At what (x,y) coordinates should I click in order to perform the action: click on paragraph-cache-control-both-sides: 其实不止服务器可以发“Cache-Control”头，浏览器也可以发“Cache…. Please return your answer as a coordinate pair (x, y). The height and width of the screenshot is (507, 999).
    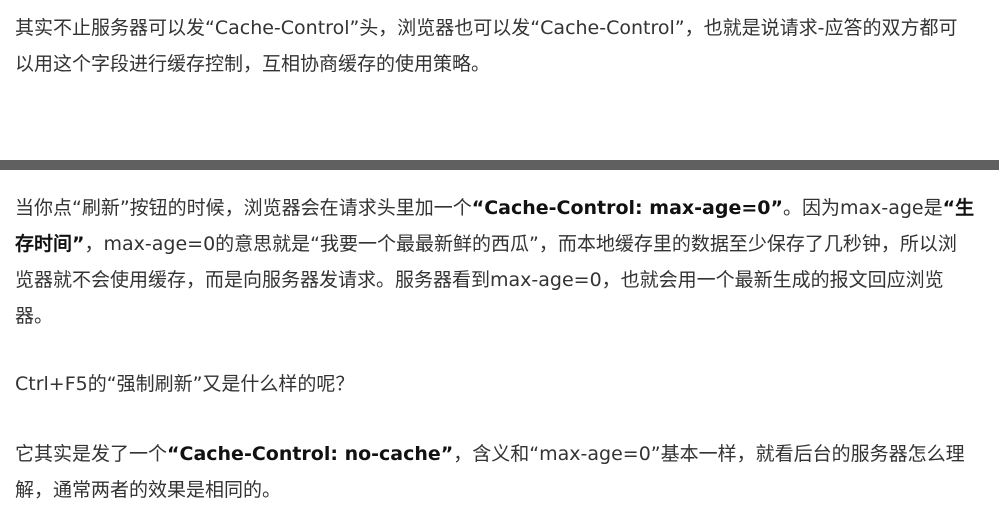
    Looking at the image, I should click on (495, 46).